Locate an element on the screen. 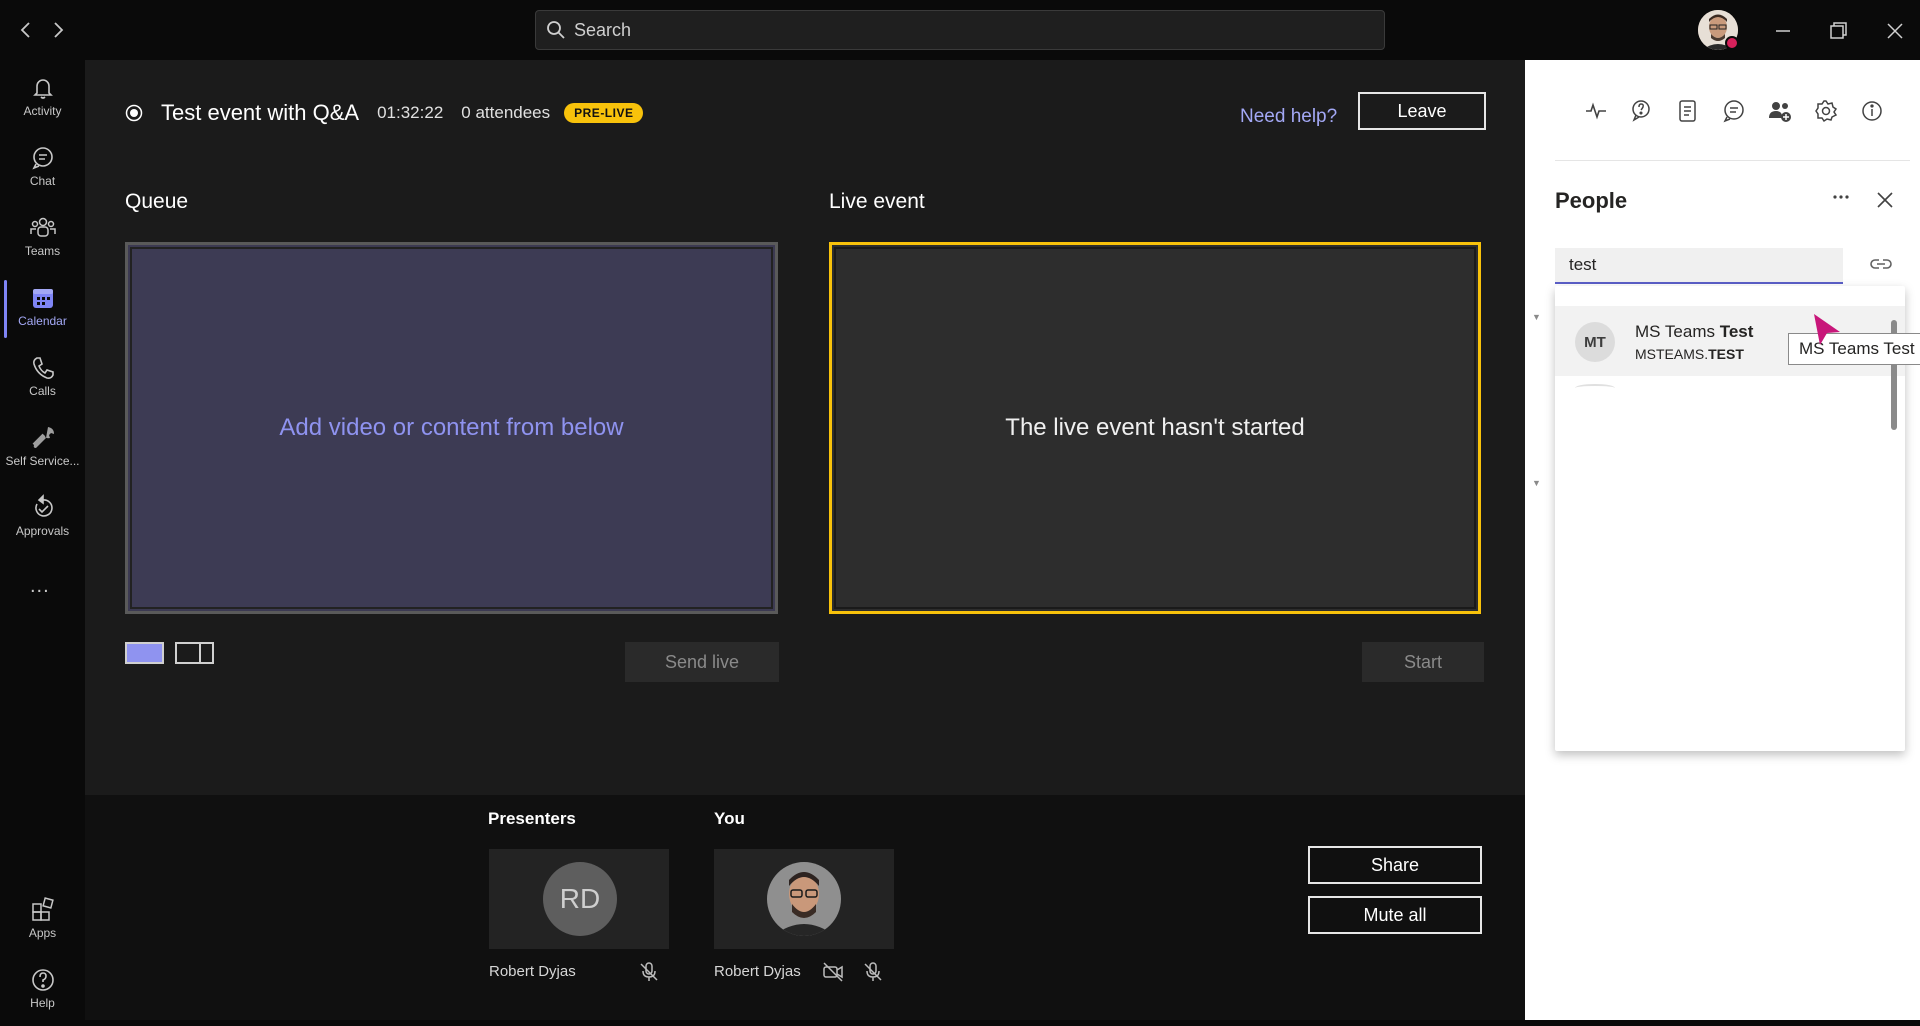 This screenshot has width=1920, height=1026. close-panel-icon is located at coordinates (1885, 200).